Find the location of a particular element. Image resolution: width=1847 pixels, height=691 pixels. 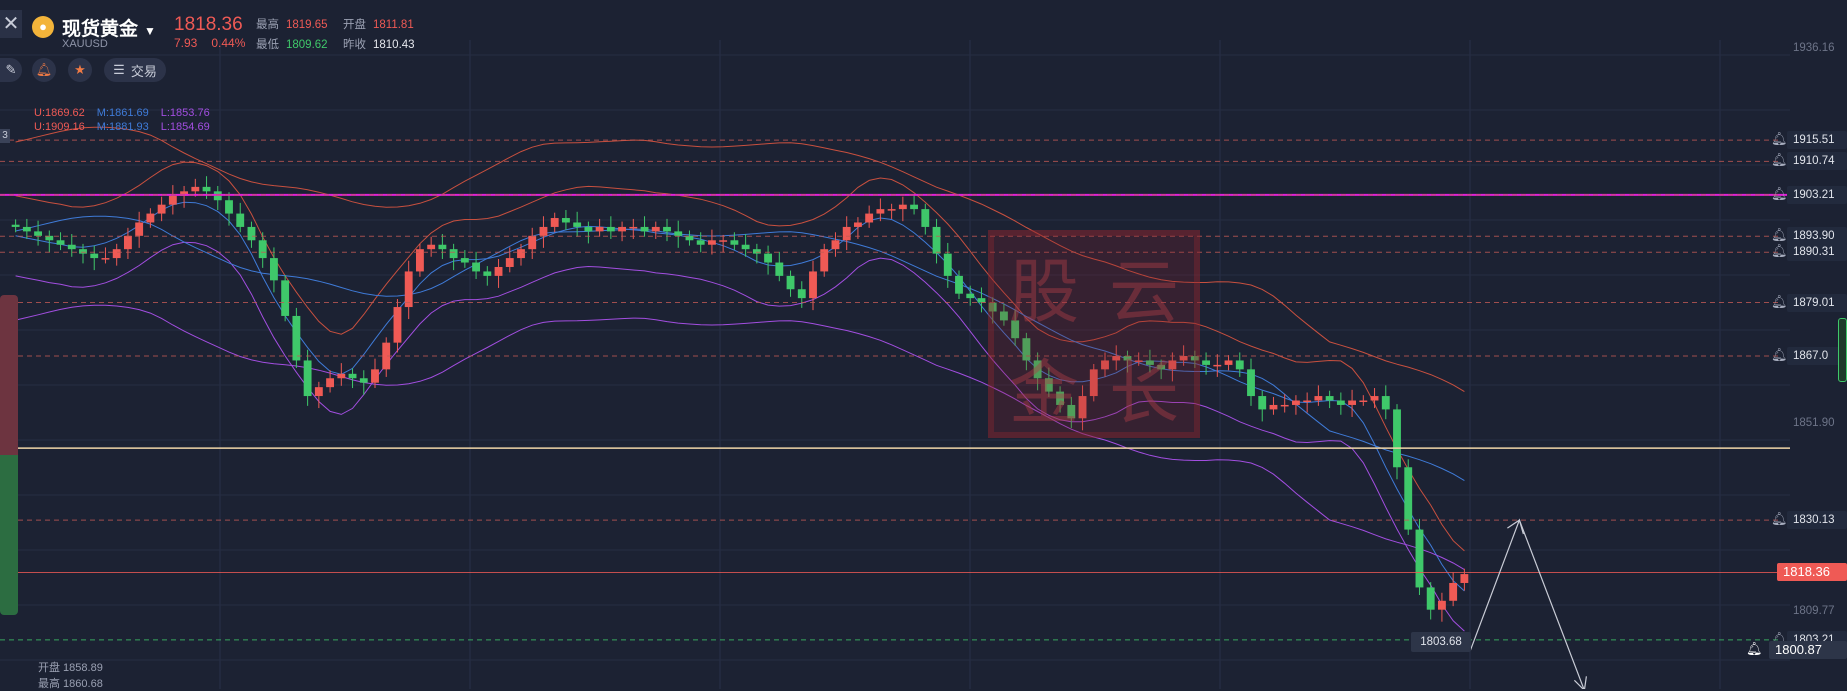

alert-level-label: 1830.13 is located at coordinates (1817, 520).